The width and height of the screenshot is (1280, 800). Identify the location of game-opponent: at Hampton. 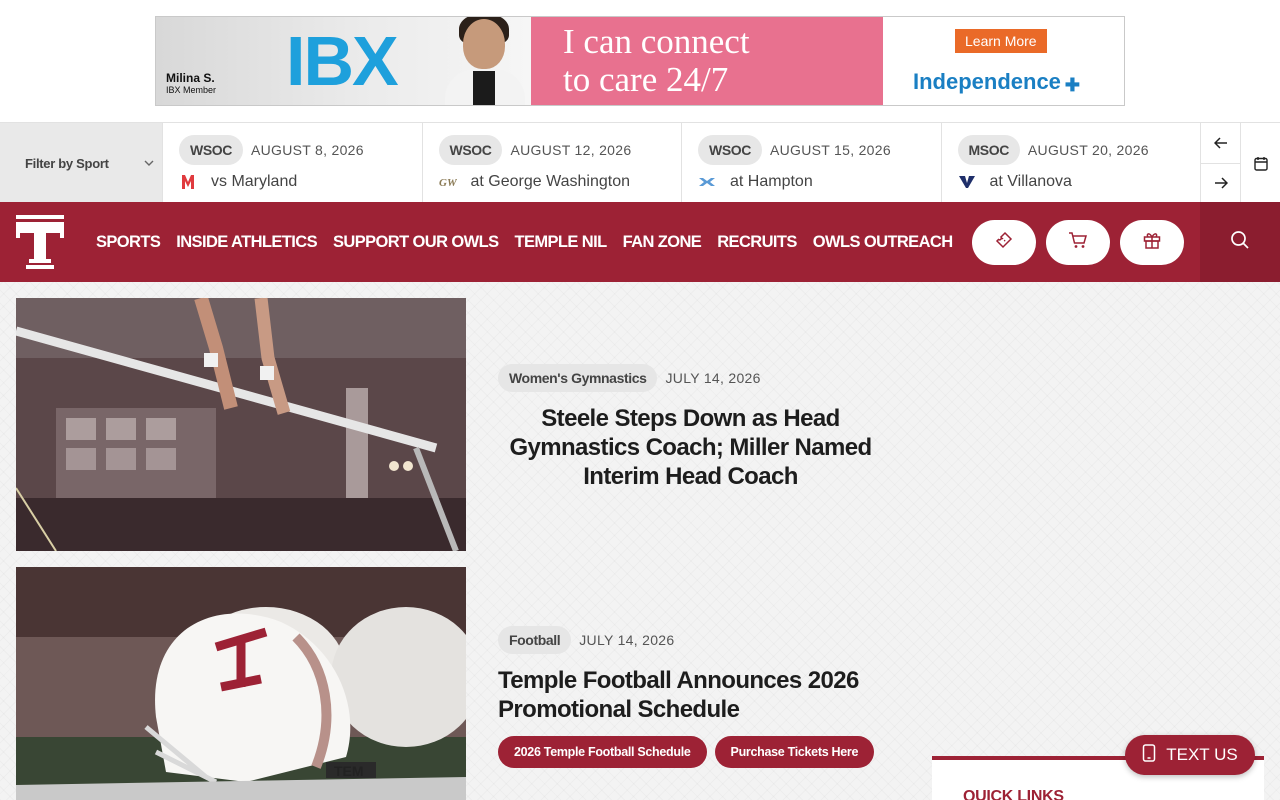
(771, 181).